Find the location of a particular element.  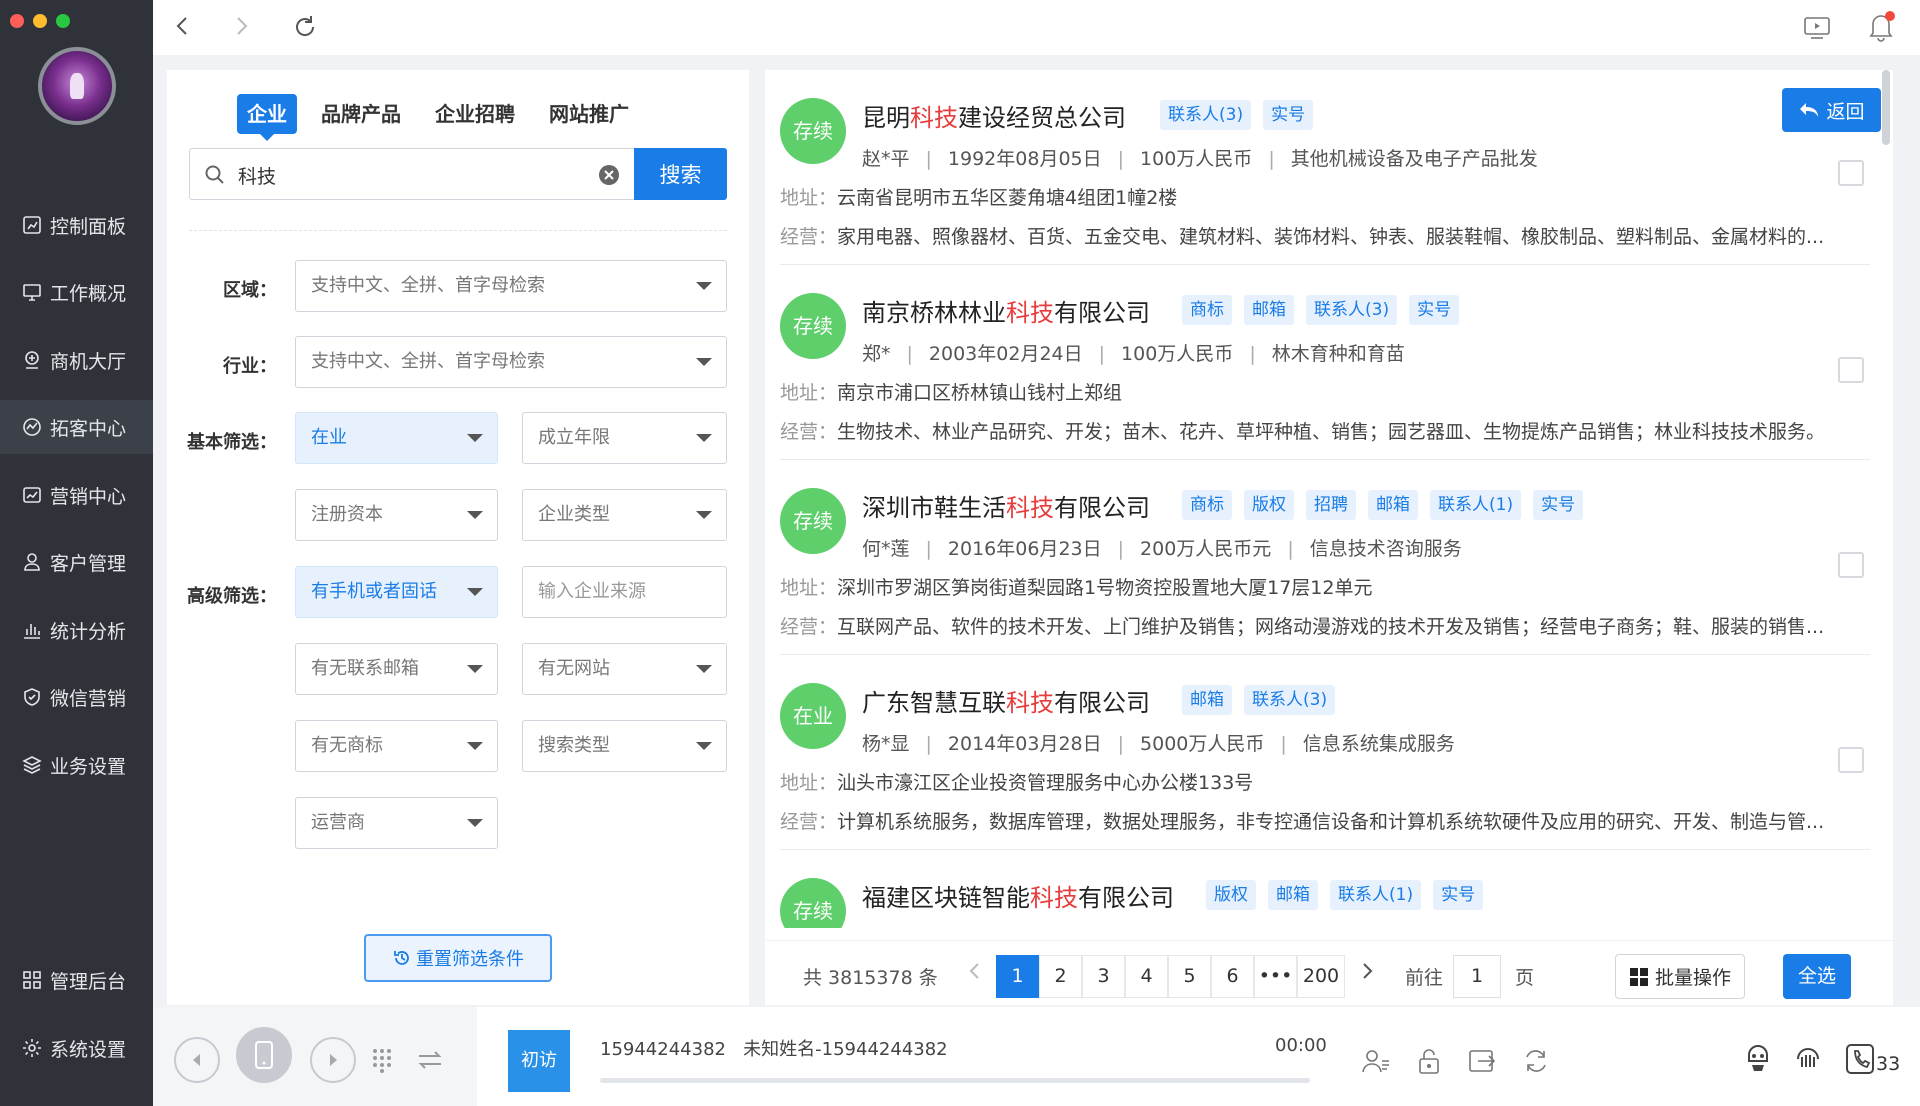

more-pages-button: ••• is located at coordinates (1275, 976).